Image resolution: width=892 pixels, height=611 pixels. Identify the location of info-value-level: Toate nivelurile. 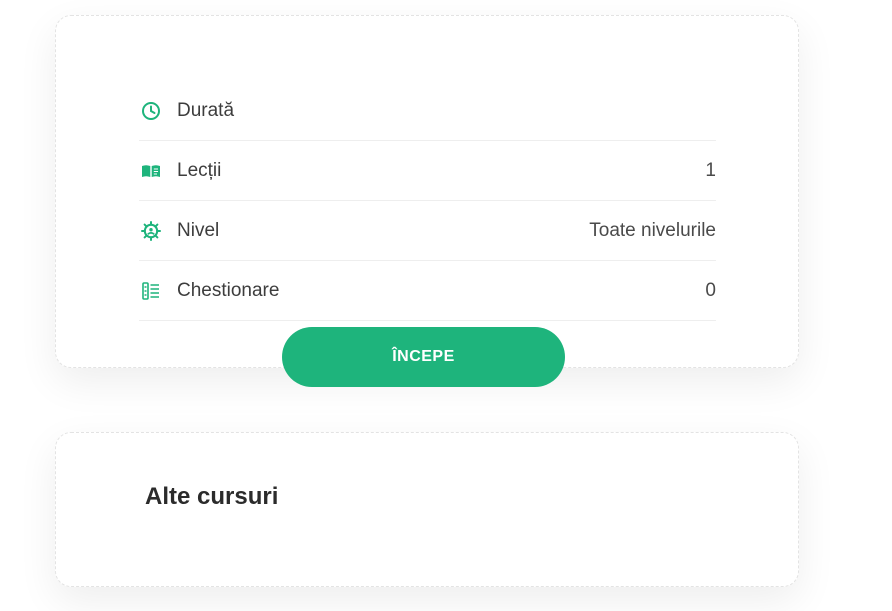
(652, 230).